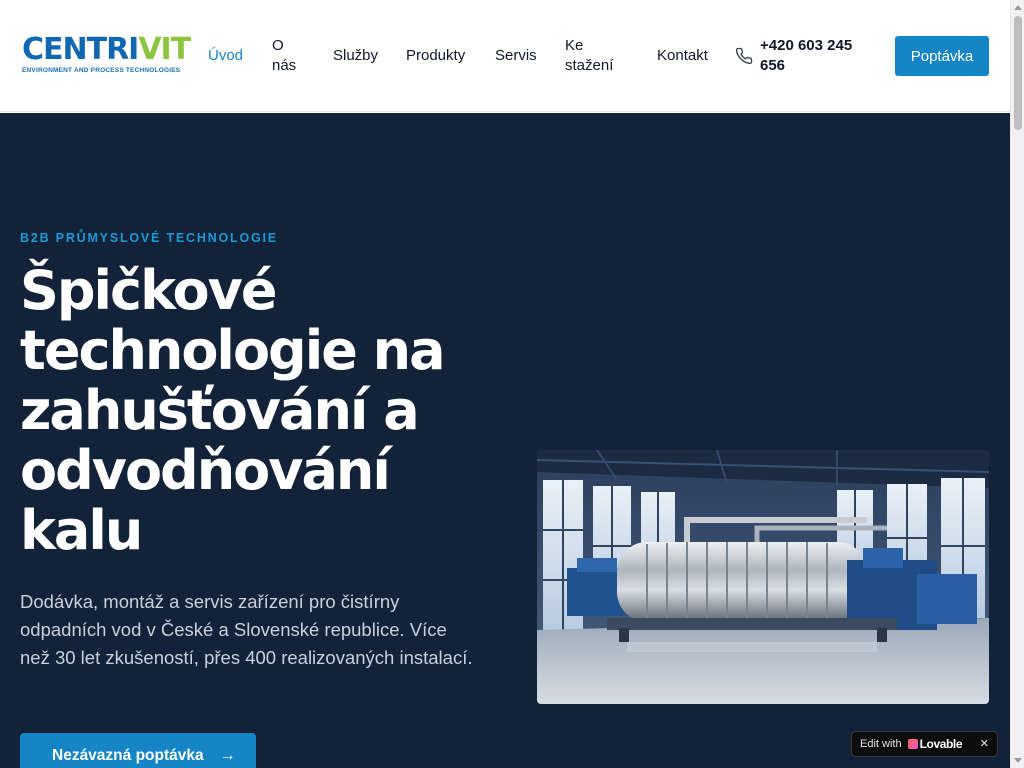  Describe the element at coordinates (225, 56) in the screenshot. I see `nav-item-uvod: Úvod` at that location.